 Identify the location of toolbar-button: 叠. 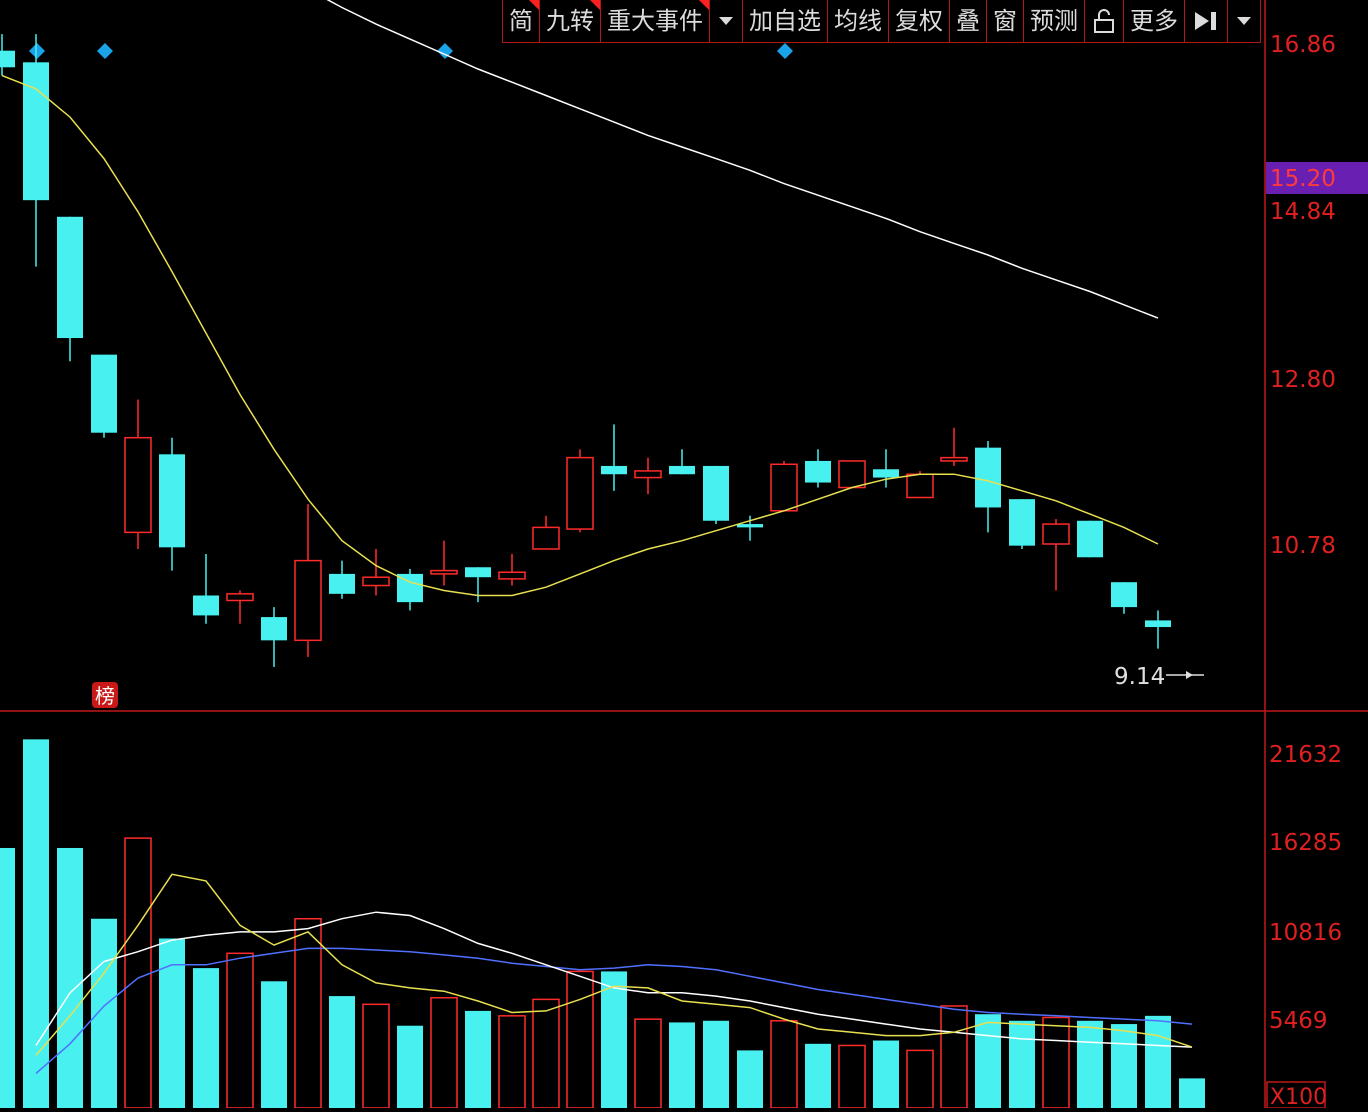
(968, 21).